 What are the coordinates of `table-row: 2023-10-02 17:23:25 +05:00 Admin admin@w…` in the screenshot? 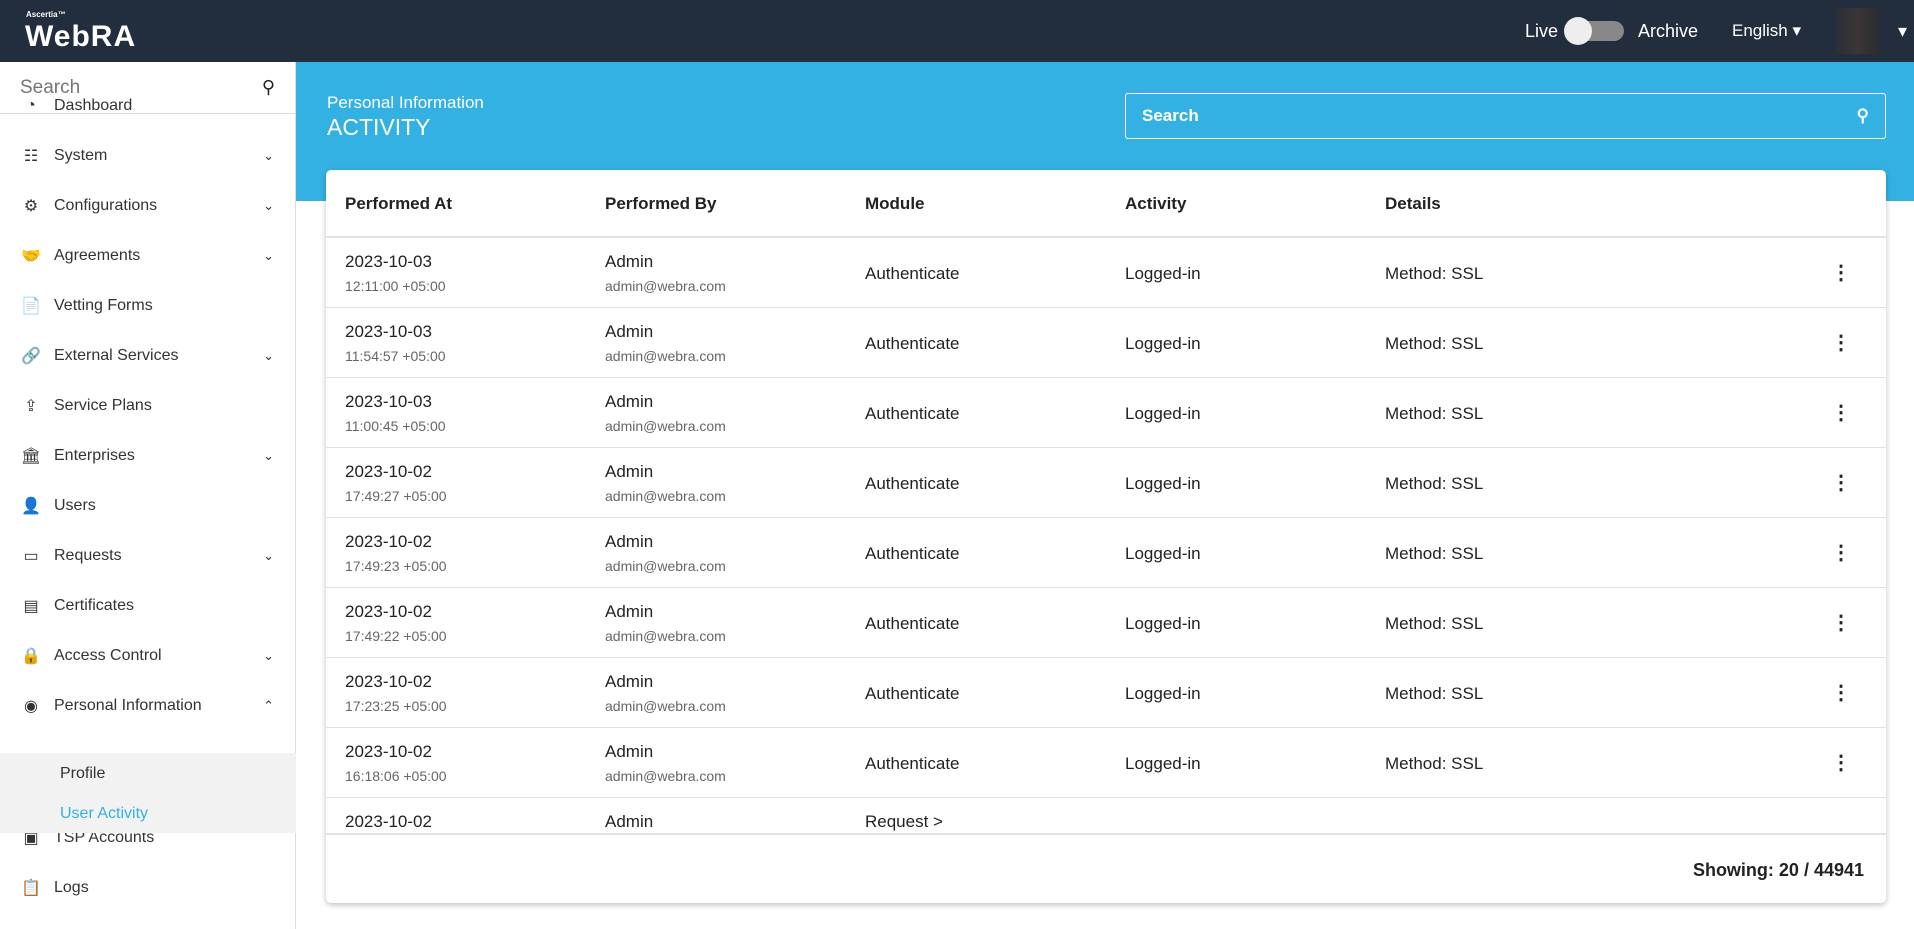 It's located at (1106, 693).